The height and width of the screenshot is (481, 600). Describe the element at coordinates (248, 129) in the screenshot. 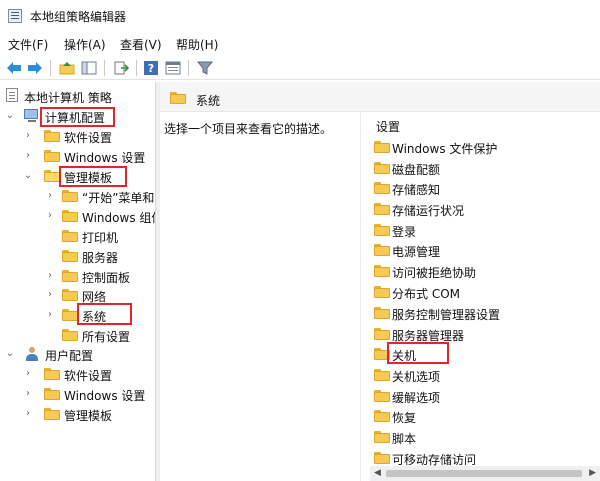

I see `description-text: 选择一个项目来查看它的描述。` at that location.